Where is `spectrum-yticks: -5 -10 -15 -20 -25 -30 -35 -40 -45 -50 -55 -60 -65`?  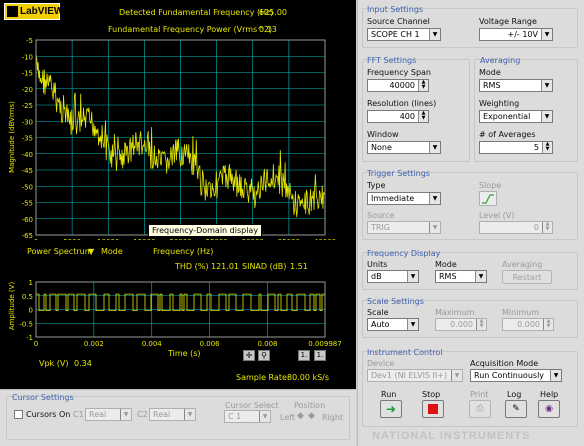 spectrum-yticks: -5 -10 -15 -20 -25 -30 -35 -40 -45 -50 -55 -60 -65 is located at coordinates (27, 138).